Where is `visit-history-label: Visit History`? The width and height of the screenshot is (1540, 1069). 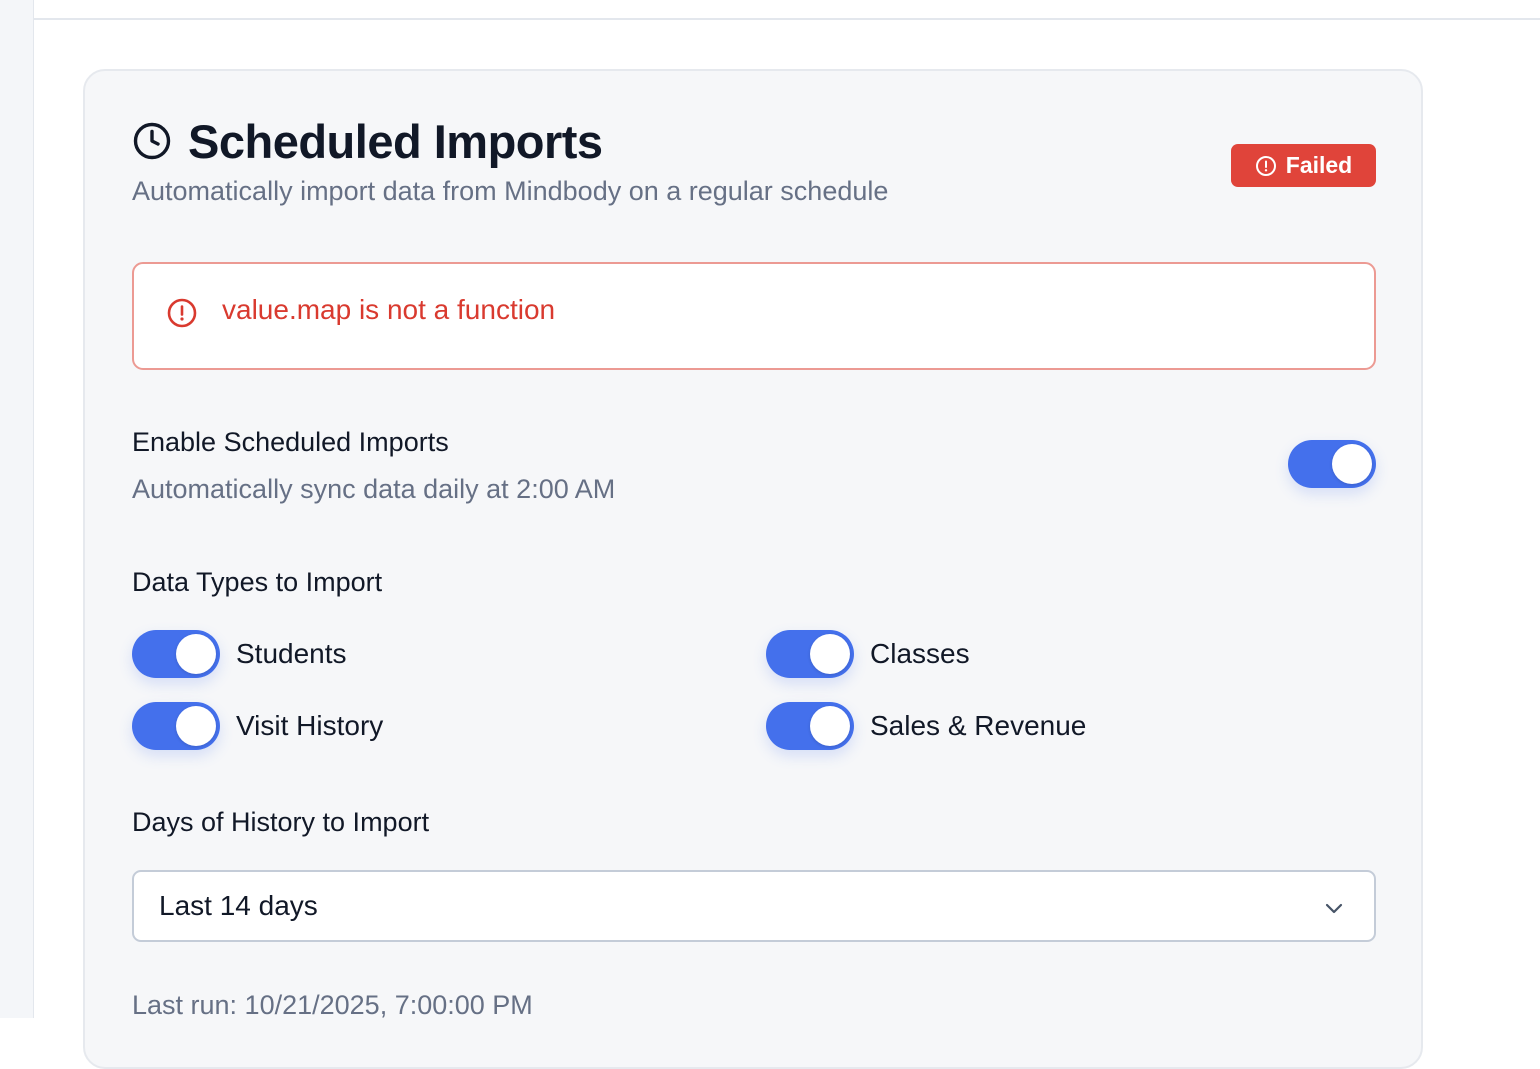
visit-history-label: Visit History is located at coordinates (310, 725).